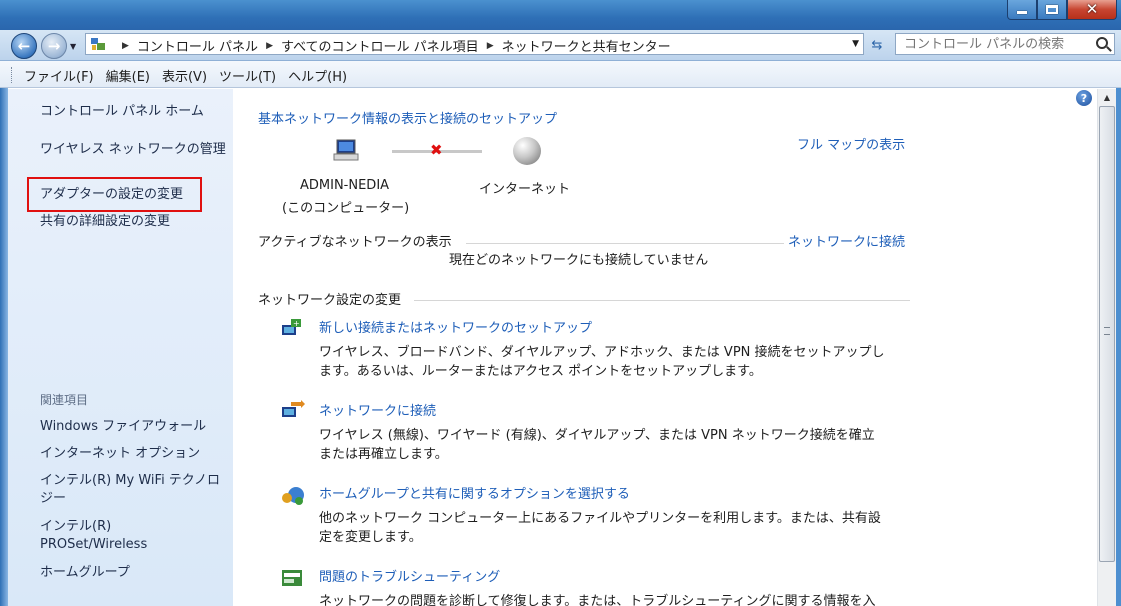  What do you see at coordinates (330, 300) in the screenshot?
I see `network-settings-heading: ネットワーク設定の変更` at bounding box center [330, 300].